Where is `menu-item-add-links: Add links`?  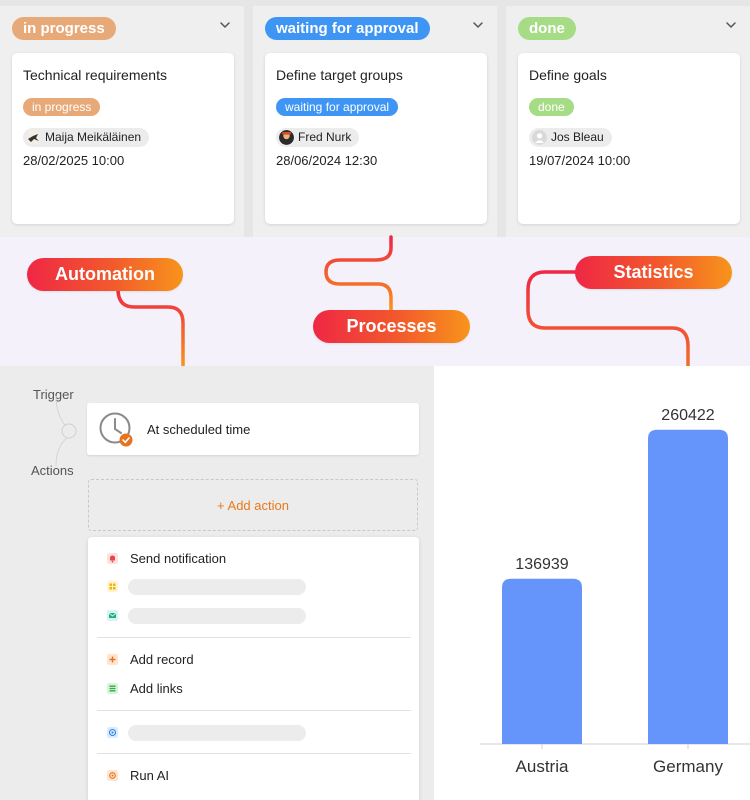
menu-item-add-links: Add links is located at coordinates (253, 689).